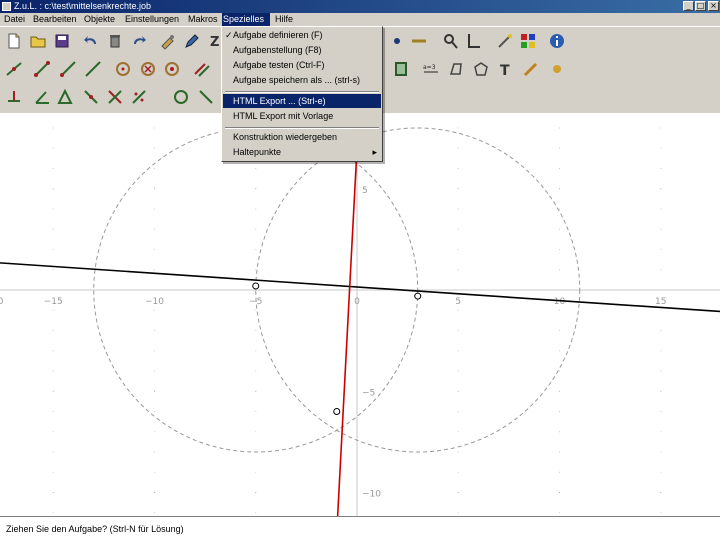  I want to click on quadrilateral-icon, so click(456, 69).